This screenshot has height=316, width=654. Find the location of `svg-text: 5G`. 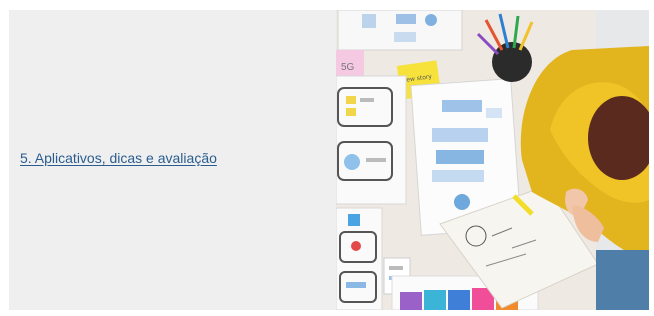

svg-text: 5G is located at coordinates (348, 67).